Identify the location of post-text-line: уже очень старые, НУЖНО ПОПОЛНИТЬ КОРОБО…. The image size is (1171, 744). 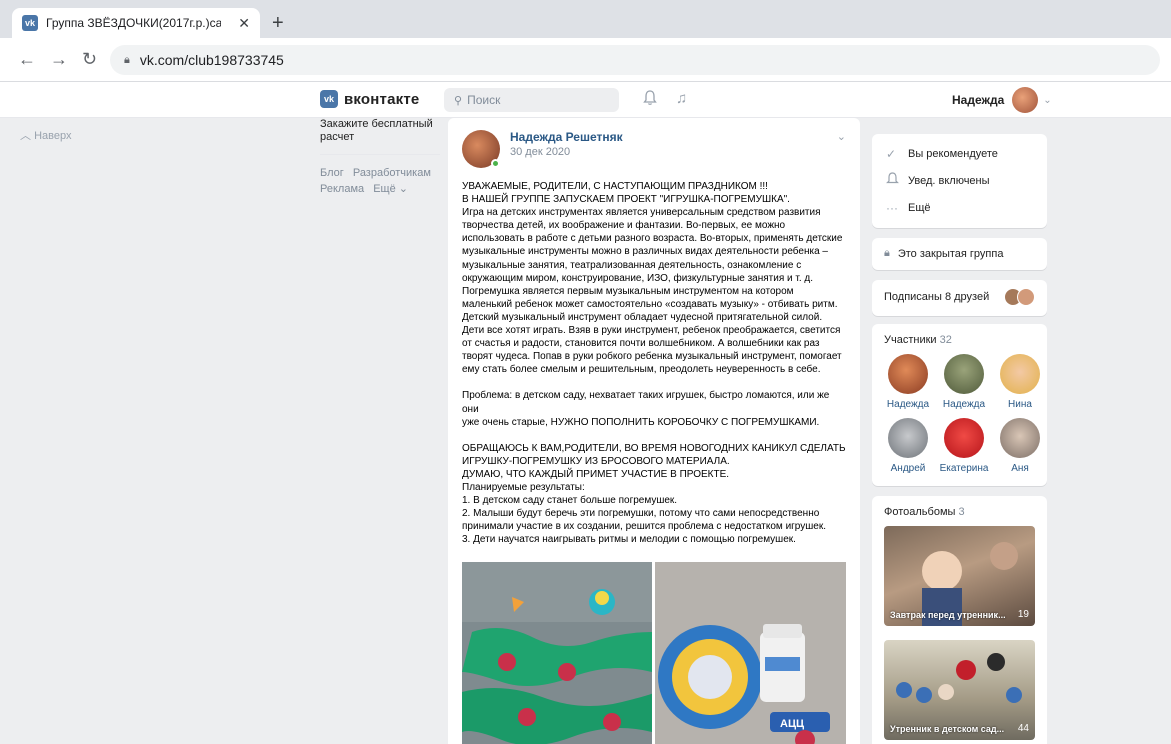
(641, 422).